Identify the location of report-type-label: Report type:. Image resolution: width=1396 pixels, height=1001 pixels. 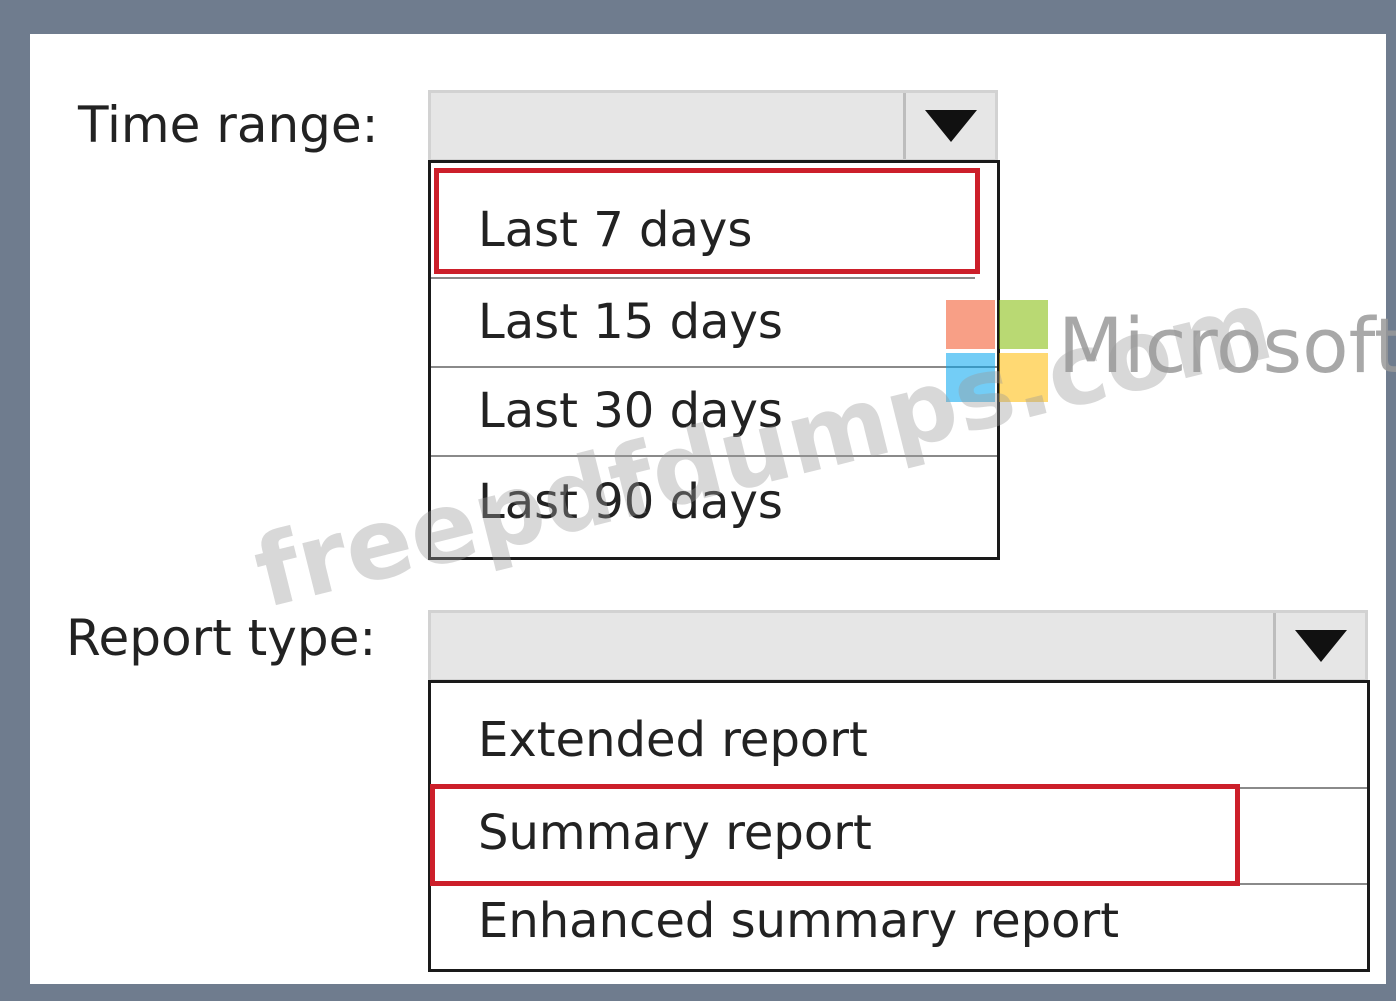
(221, 638).